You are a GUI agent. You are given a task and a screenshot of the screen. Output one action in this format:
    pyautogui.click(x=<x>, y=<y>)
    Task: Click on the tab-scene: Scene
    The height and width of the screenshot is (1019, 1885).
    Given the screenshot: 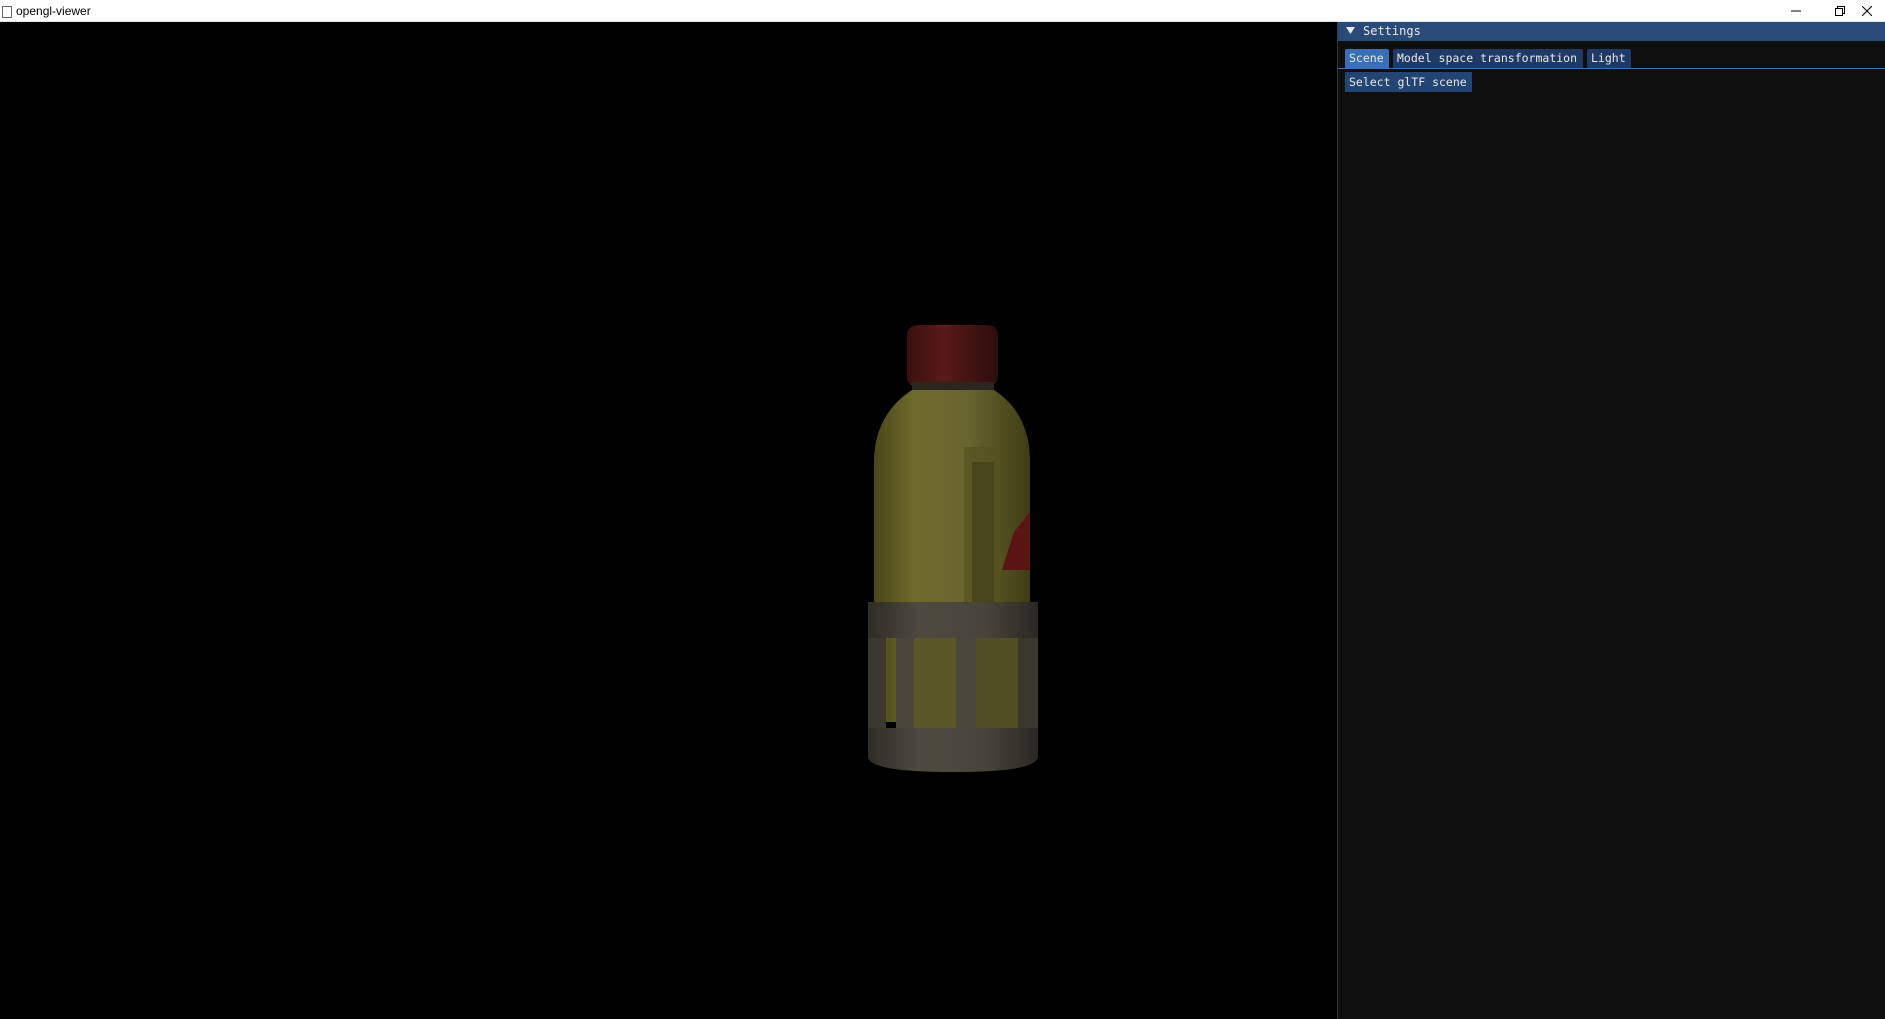 What is the action you would take?
    pyautogui.click(x=1367, y=58)
    